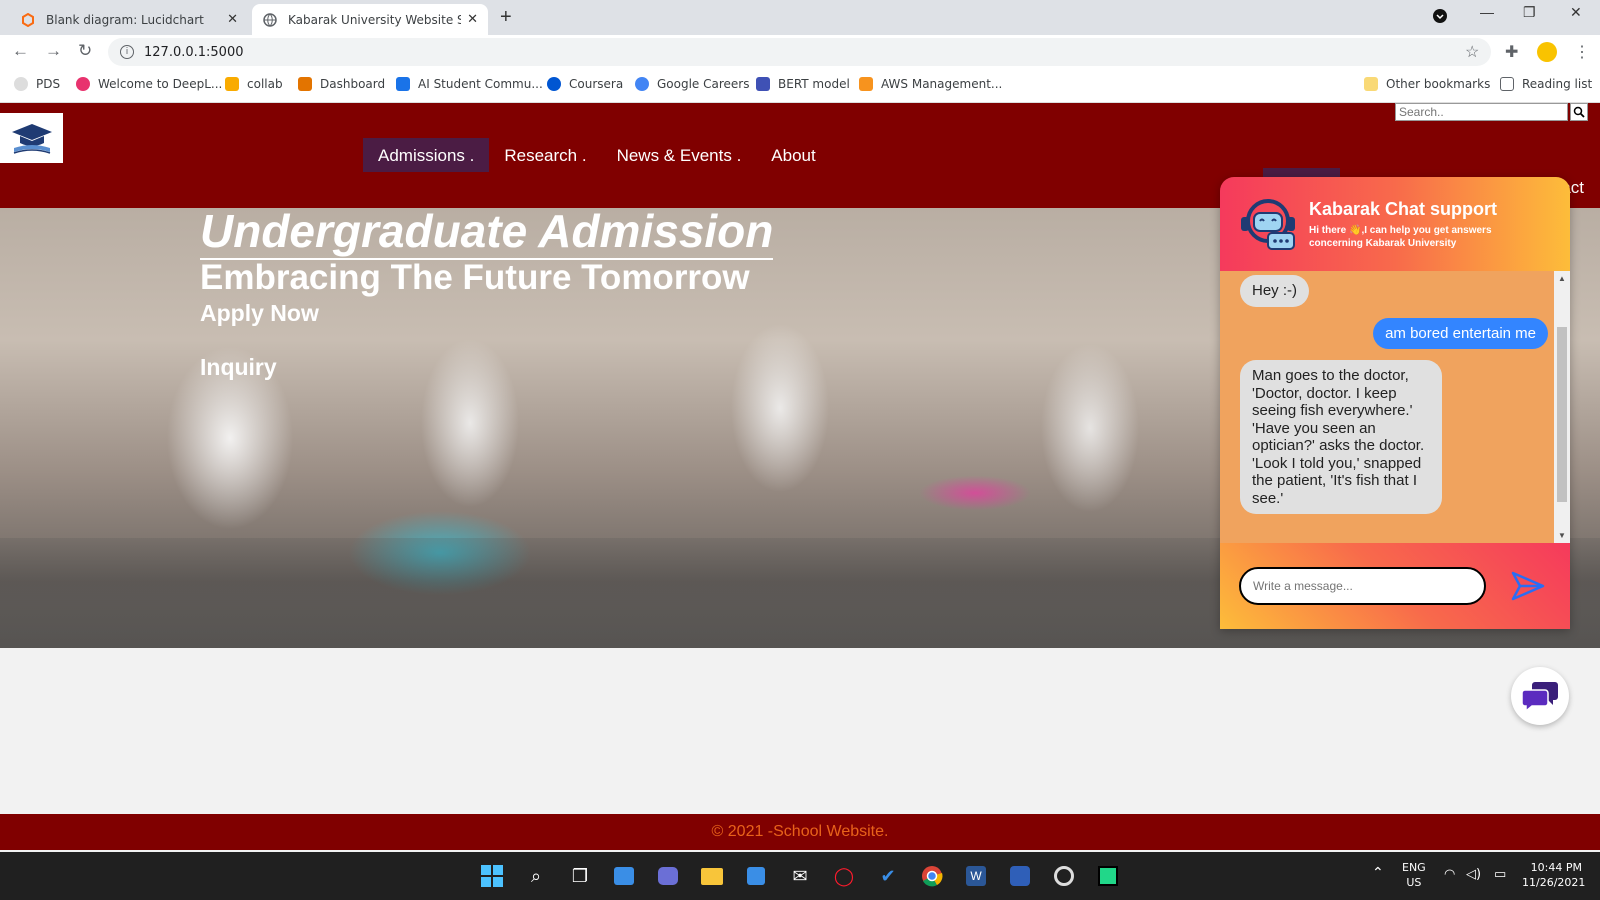 The width and height of the screenshot is (1600, 900). What do you see at coordinates (692, 84) in the screenshot?
I see `bookmark-item: Google Careers` at bounding box center [692, 84].